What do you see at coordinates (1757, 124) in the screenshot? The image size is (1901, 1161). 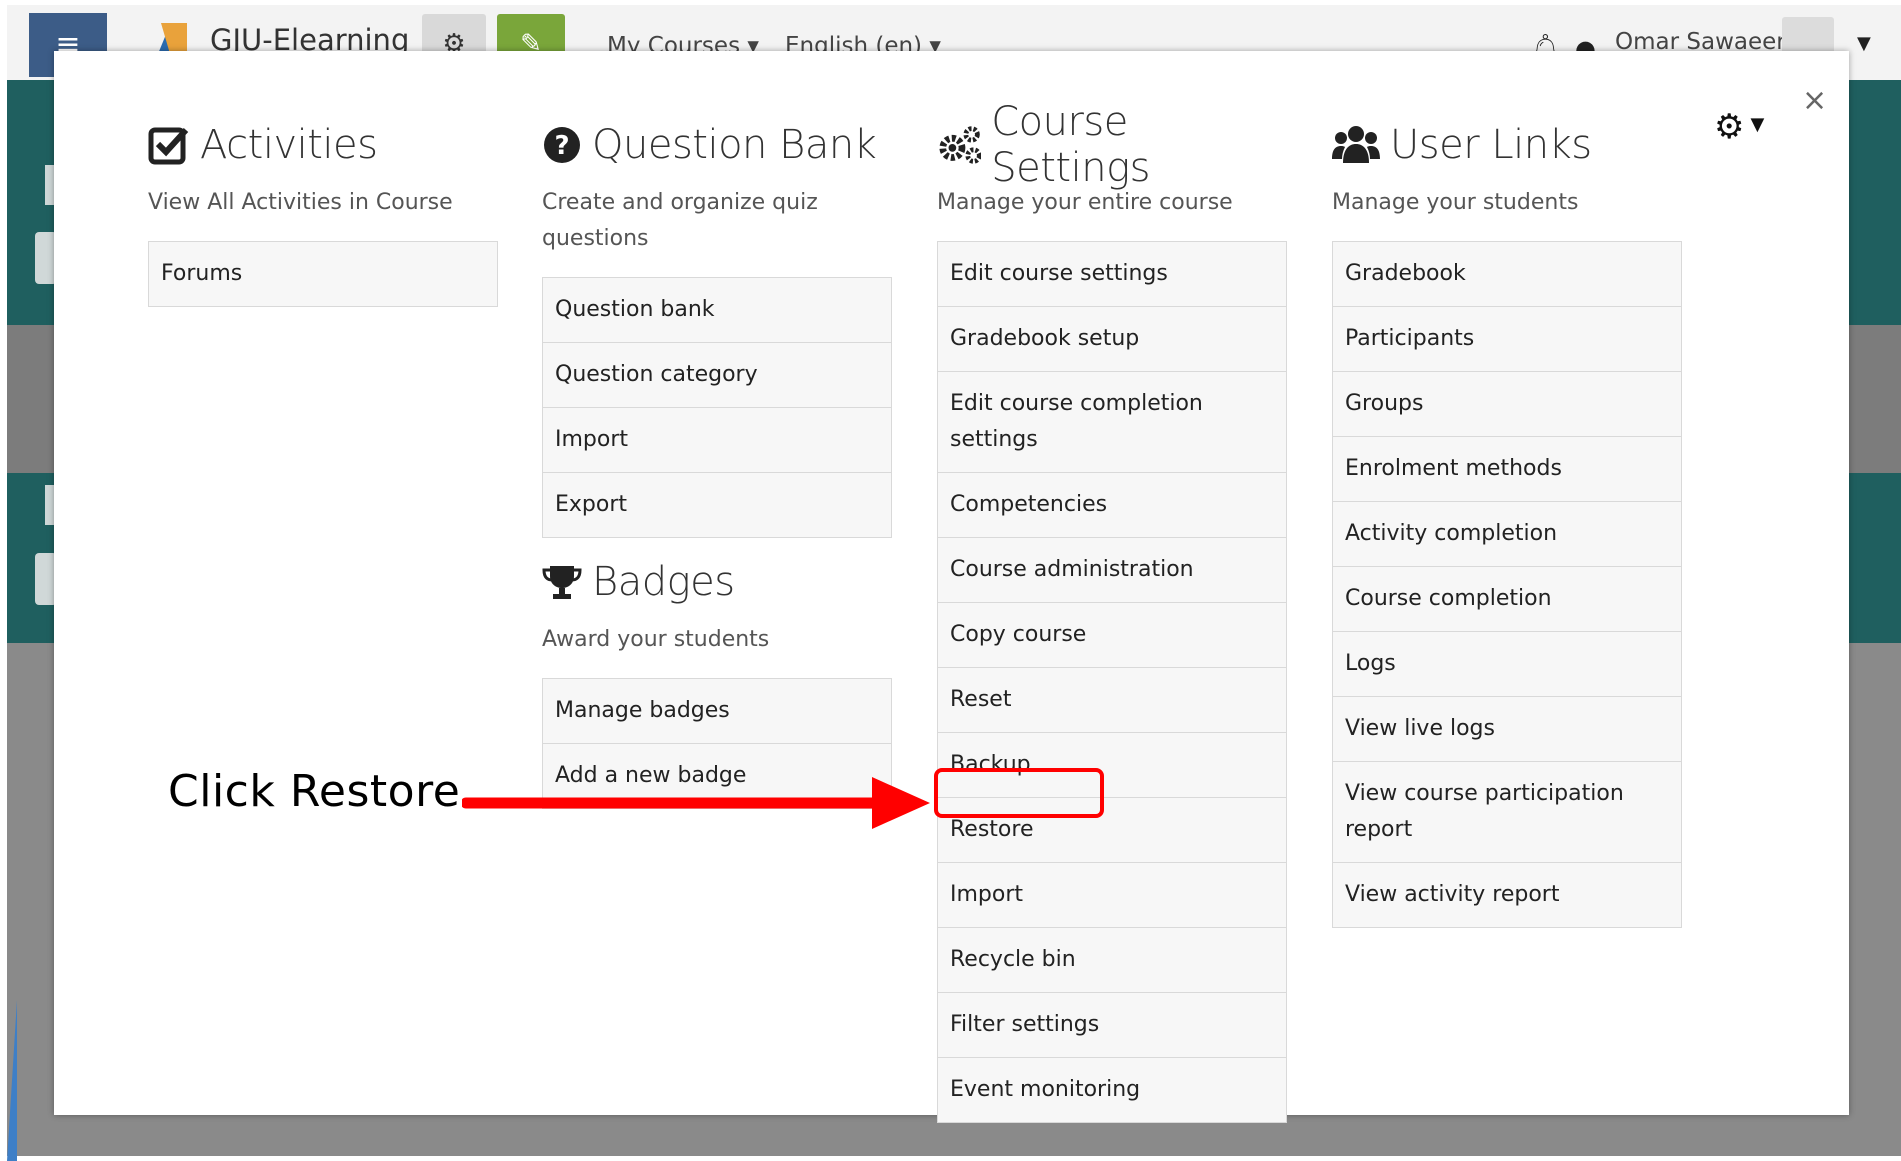 I see `caret-down-icon: ▼` at bounding box center [1757, 124].